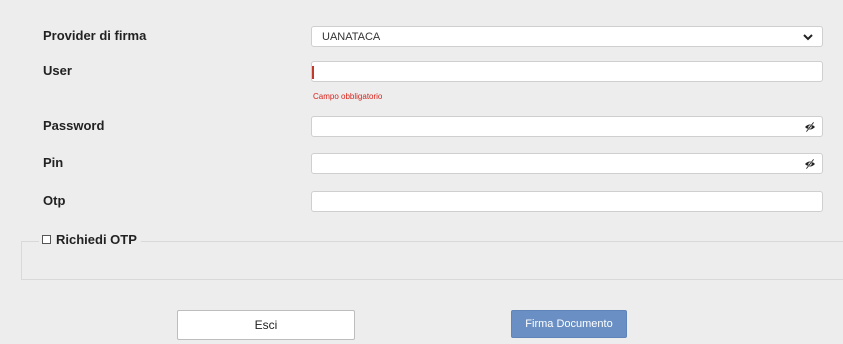  I want to click on invalid-indicator, so click(313, 72).